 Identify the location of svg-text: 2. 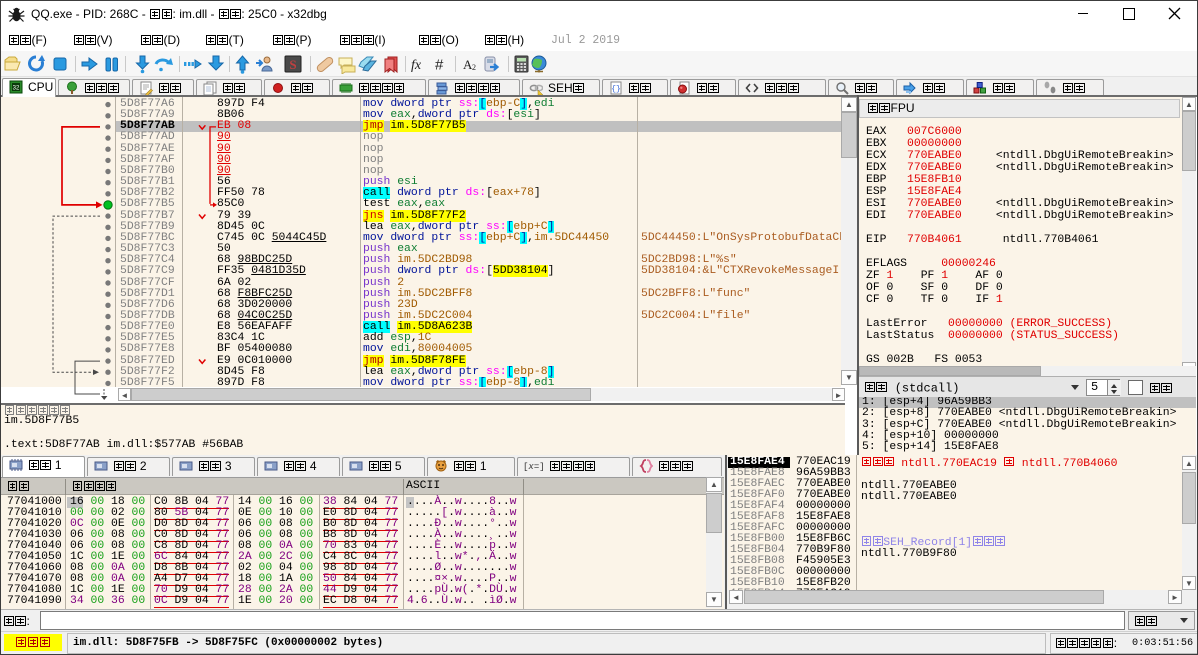
(474, 67).